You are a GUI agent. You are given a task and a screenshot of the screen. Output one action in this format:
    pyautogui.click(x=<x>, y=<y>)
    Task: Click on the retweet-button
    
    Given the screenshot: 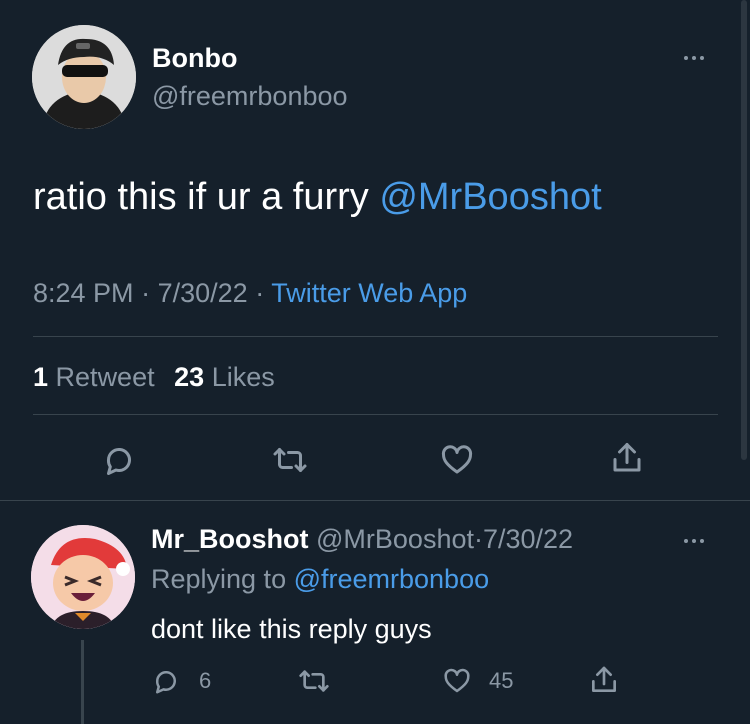 What is the action you would take?
    pyautogui.click(x=290, y=460)
    